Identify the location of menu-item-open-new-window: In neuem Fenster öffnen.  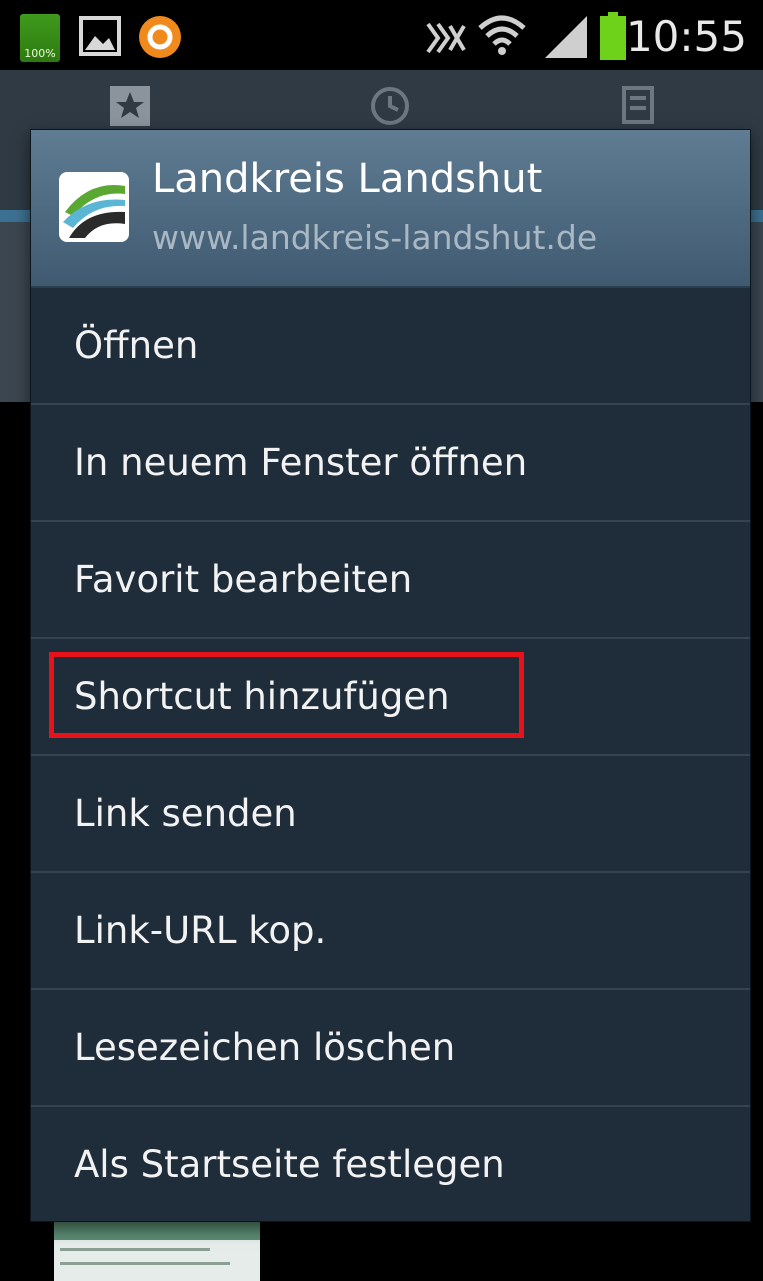
(390, 463).